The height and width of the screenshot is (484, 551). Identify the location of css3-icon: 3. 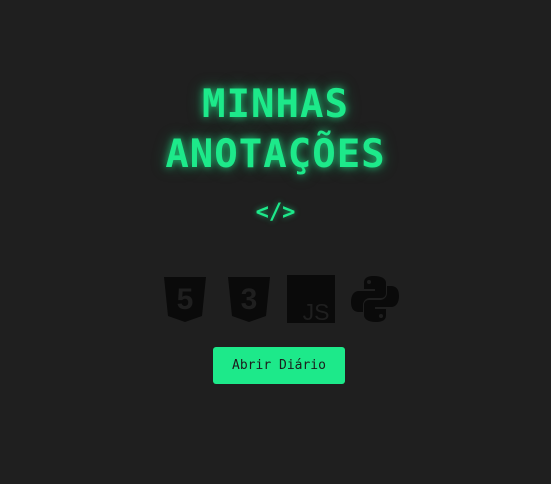
(249, 299).